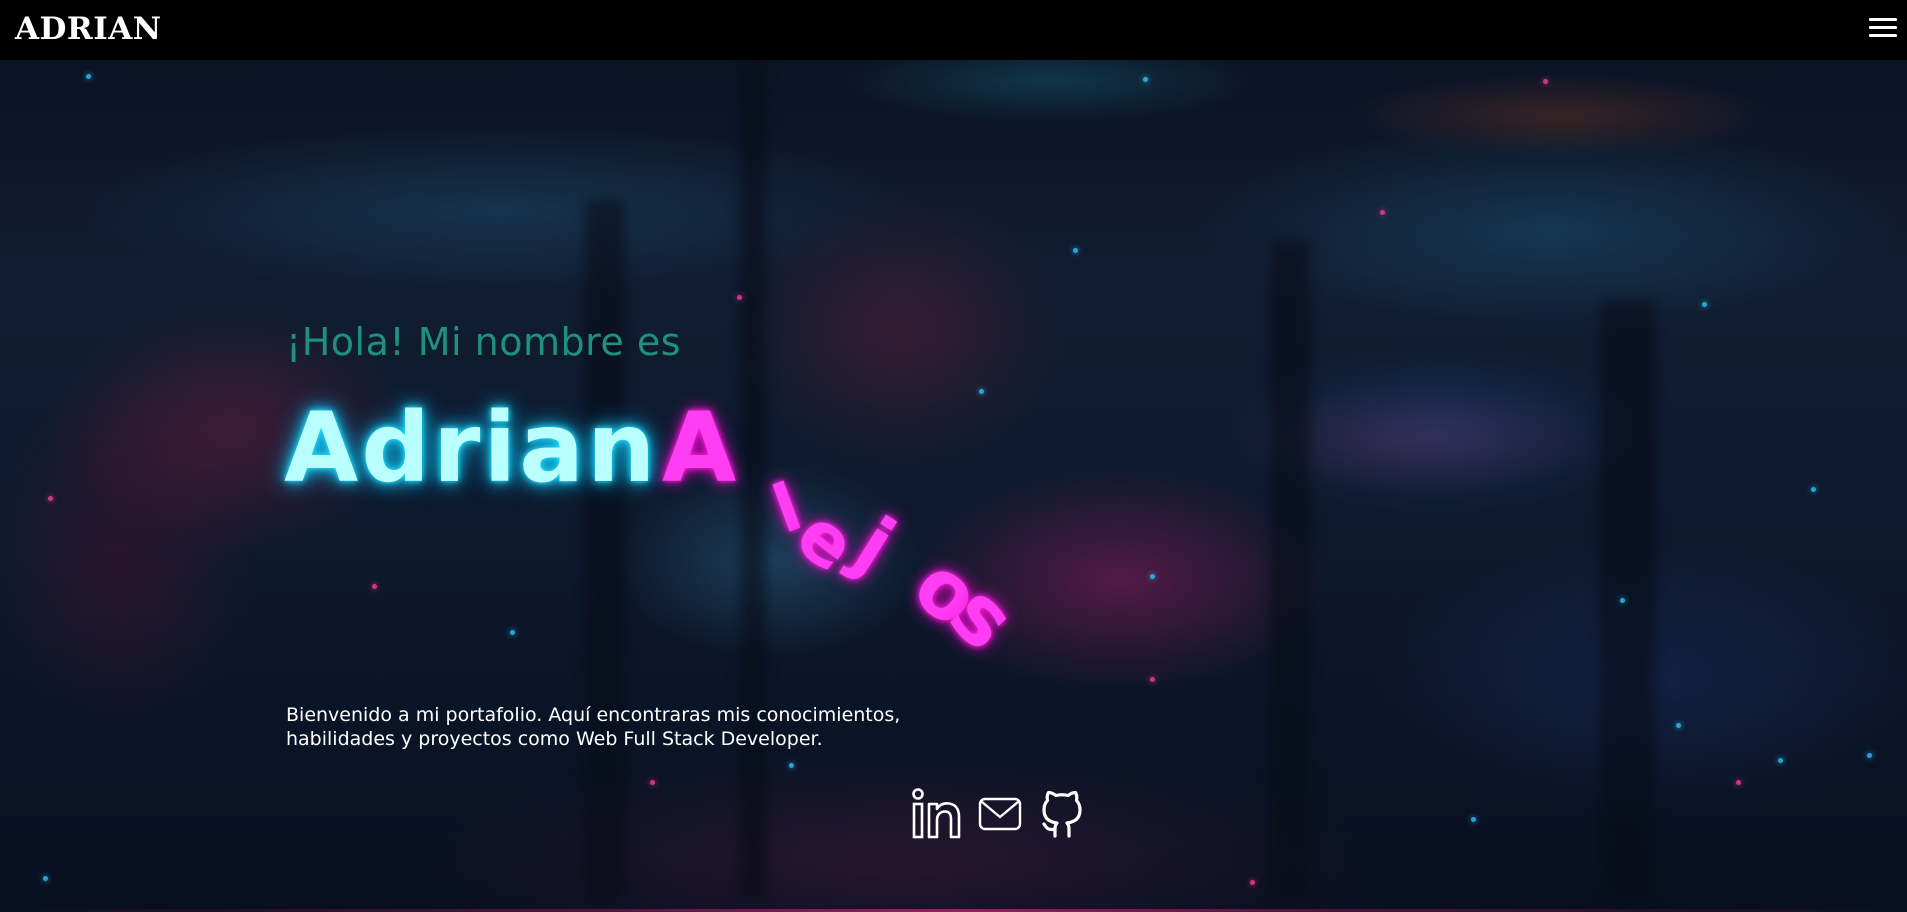 The image size is (1907, 912). I want to click on hamburger-menu-icon, so click(1883, 30).